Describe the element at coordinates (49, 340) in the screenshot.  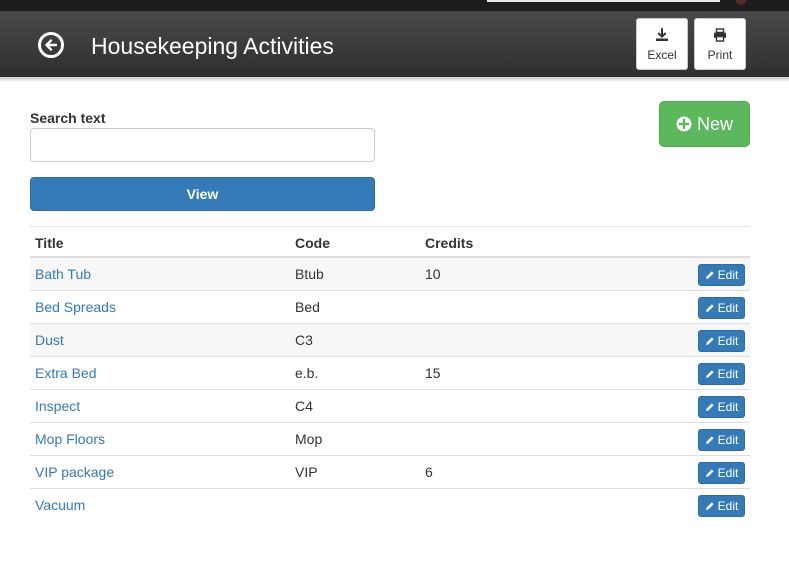
I see `row-title-link: Dust` at that location.